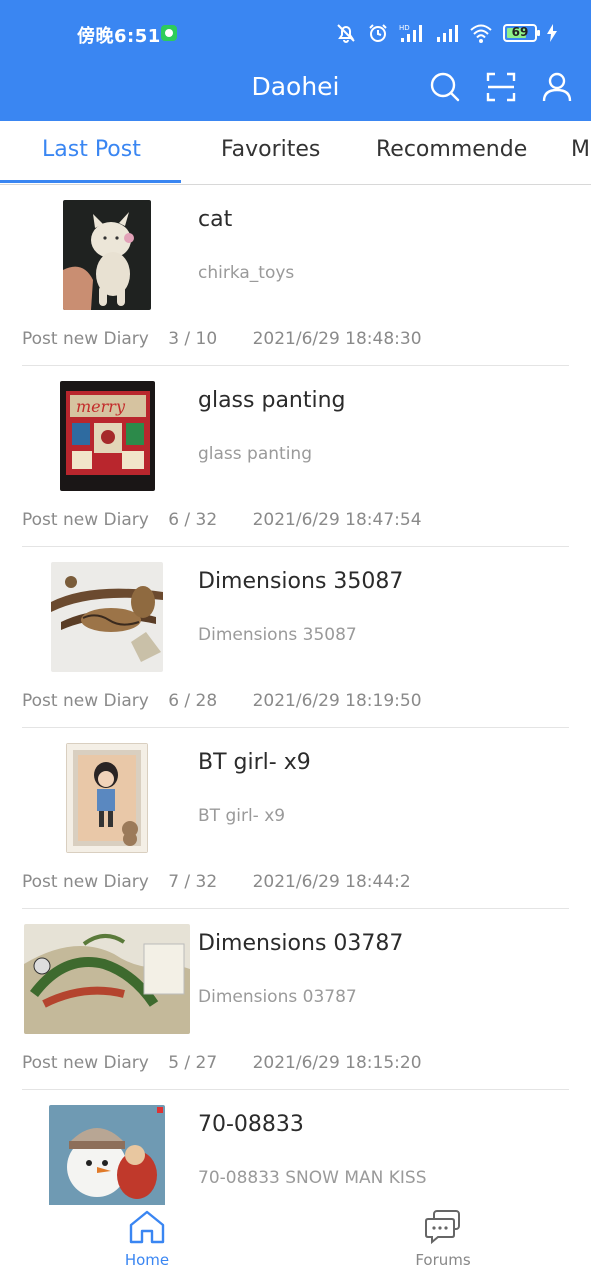  Describe the element at coordinates (215, 219) in the screenshot. I see `post-title: cat` at that location.